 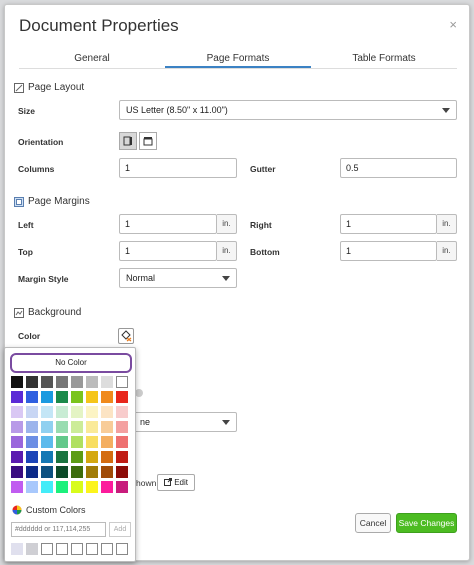 I want to click on slider-handle, so click(x=139, y=393).